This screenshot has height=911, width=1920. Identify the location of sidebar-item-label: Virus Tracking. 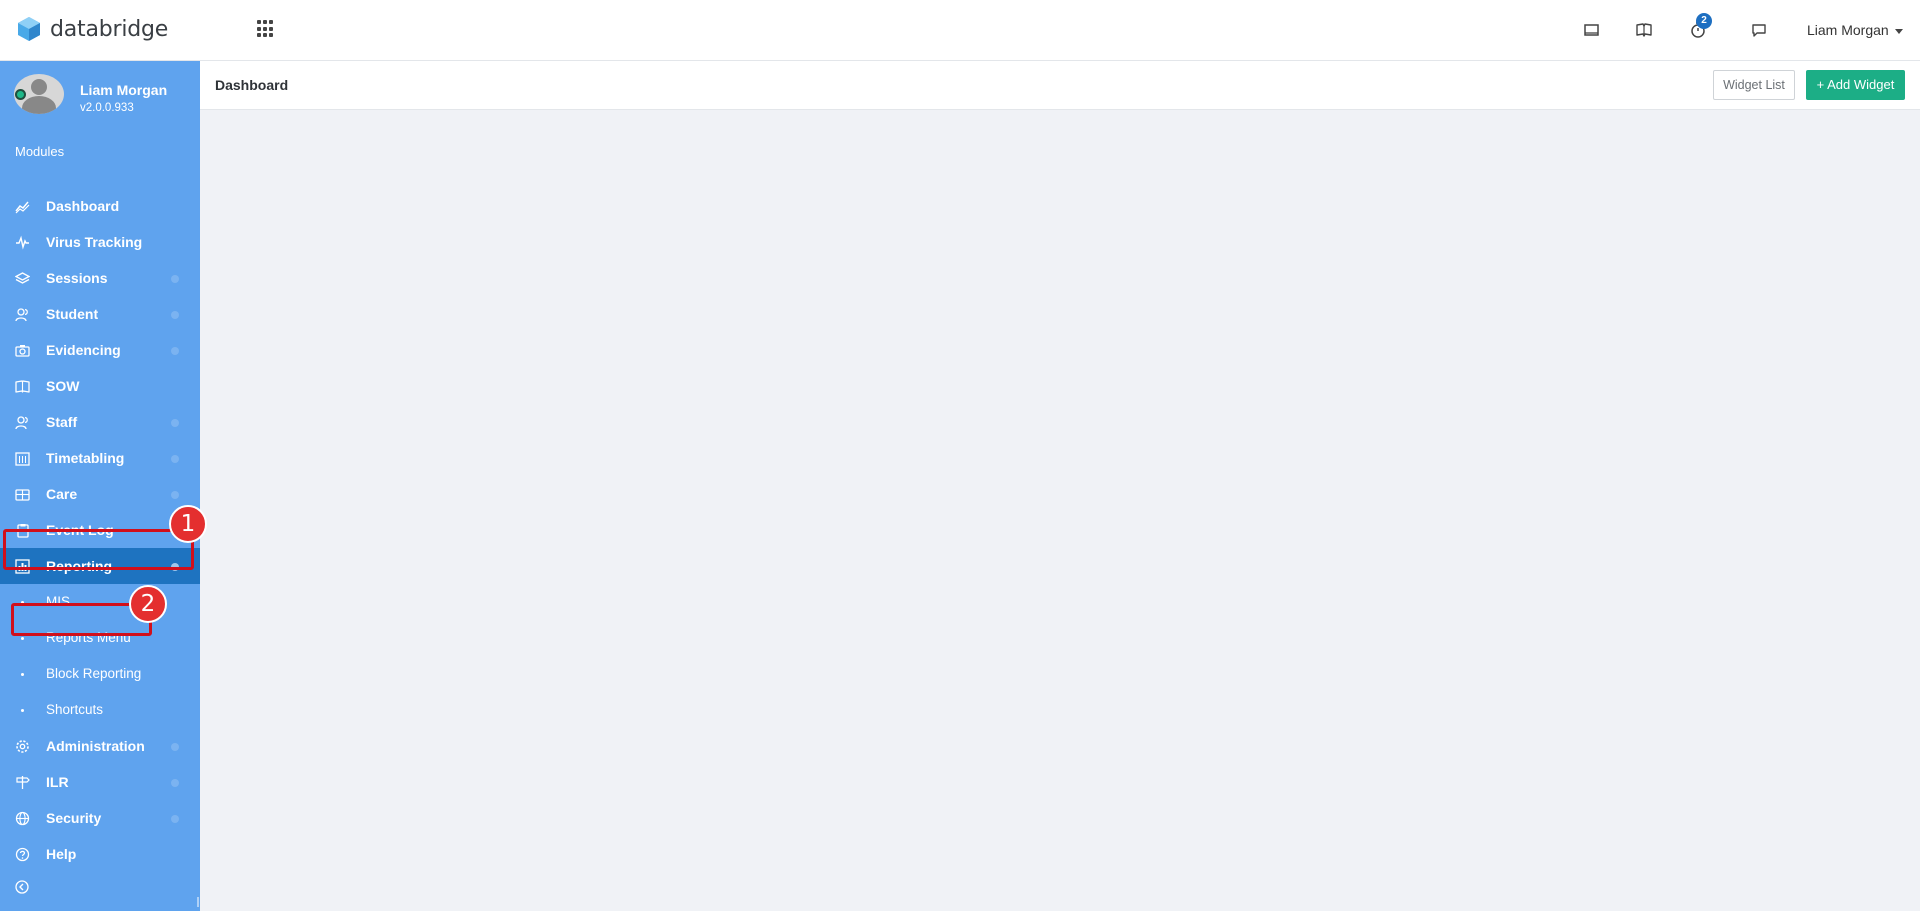
(94, 242).